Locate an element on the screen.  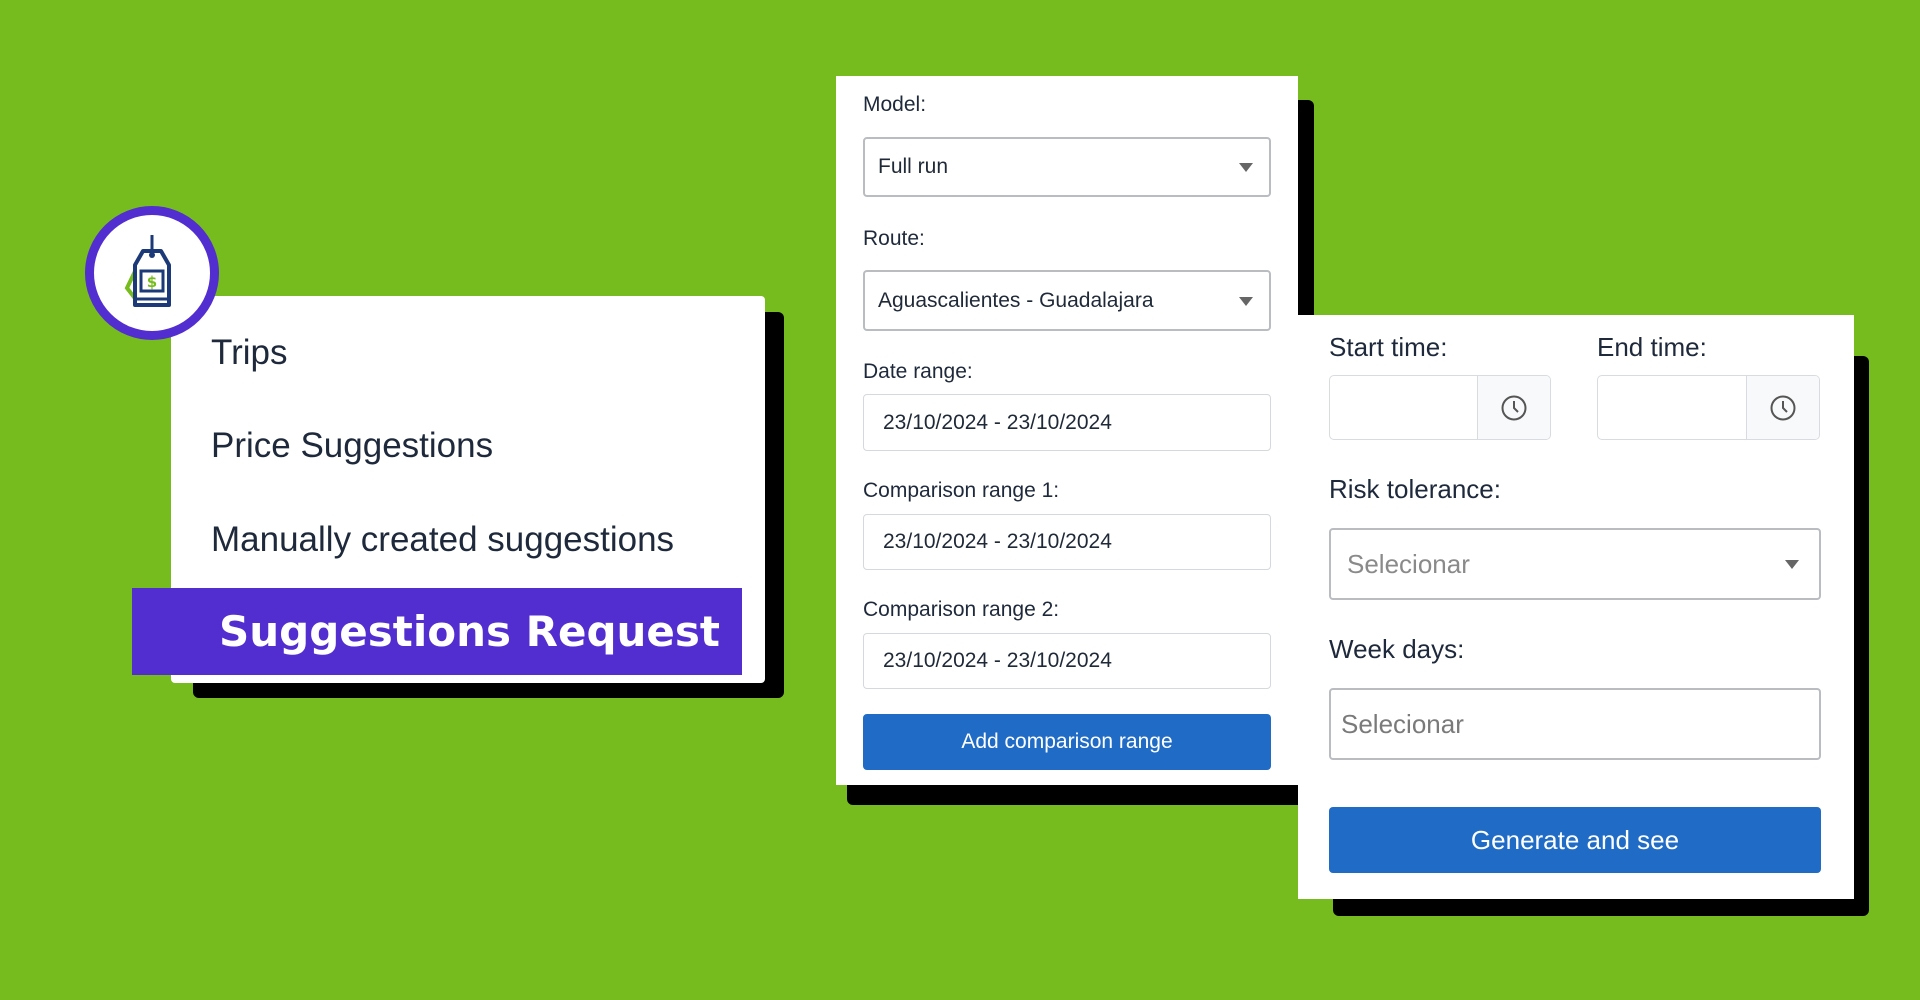
model-label: Model: is located at coordinates (895, 104).